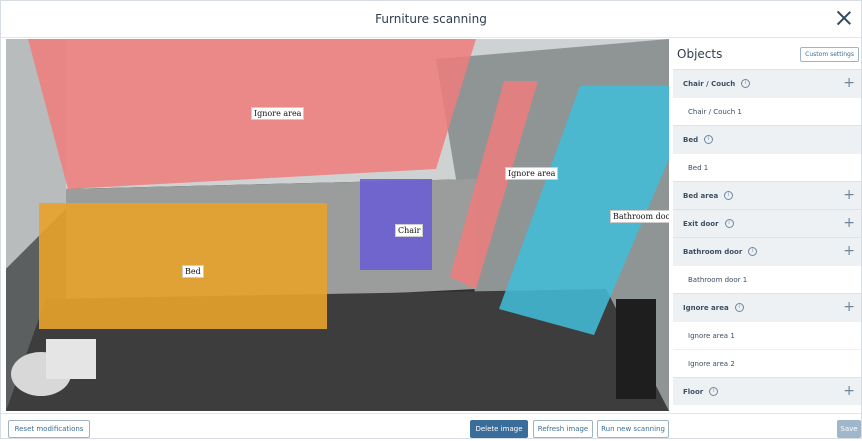 This screenshot has width=862, height=441. I want to click on objects-title: Objects, so click(700, 54).